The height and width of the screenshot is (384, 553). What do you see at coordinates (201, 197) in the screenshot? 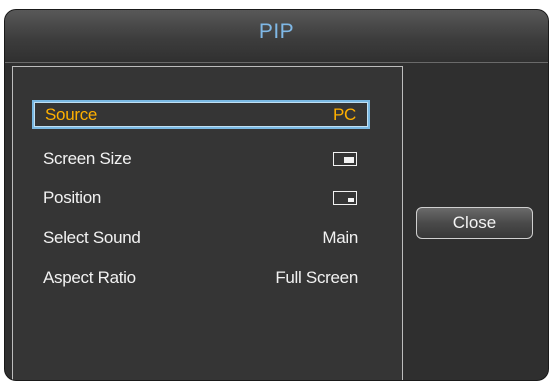
I see `menu-item-position: Position` at bounding box center [201, 197].